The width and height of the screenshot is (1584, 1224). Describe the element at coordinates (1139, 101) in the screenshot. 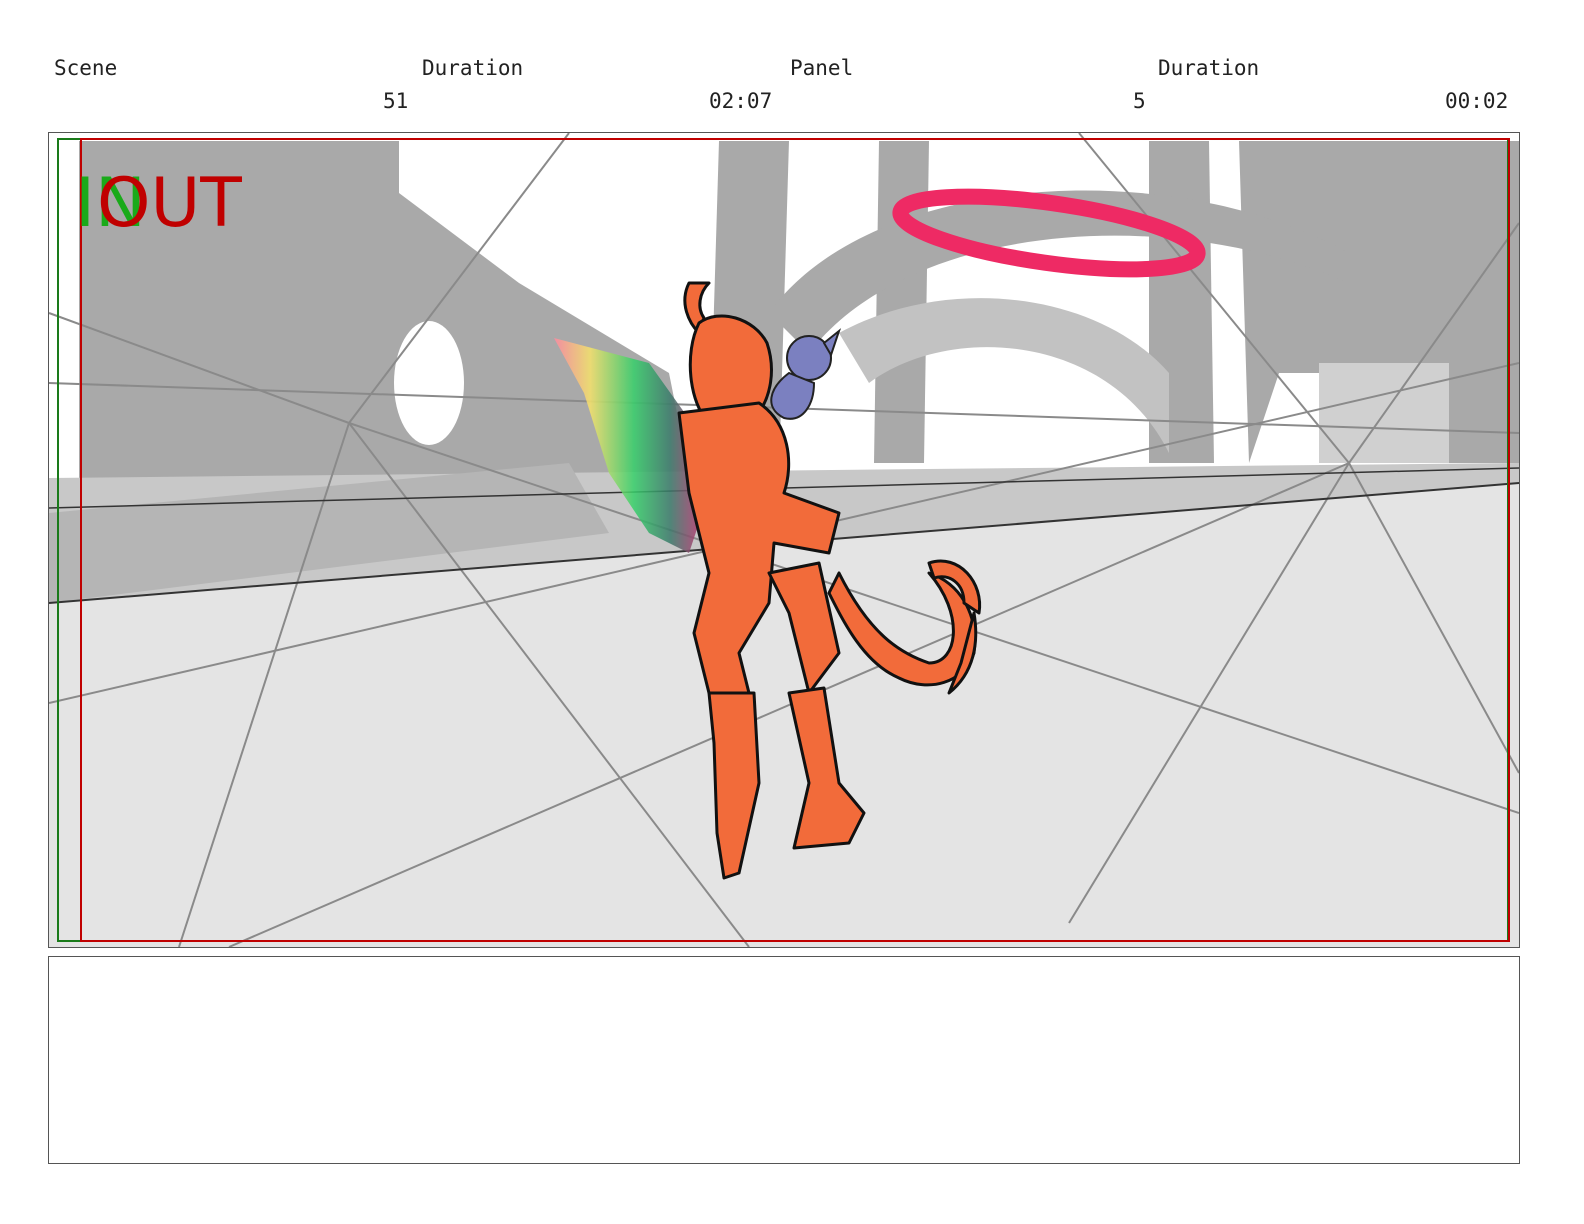

I see `panel-number: 5` at that location.